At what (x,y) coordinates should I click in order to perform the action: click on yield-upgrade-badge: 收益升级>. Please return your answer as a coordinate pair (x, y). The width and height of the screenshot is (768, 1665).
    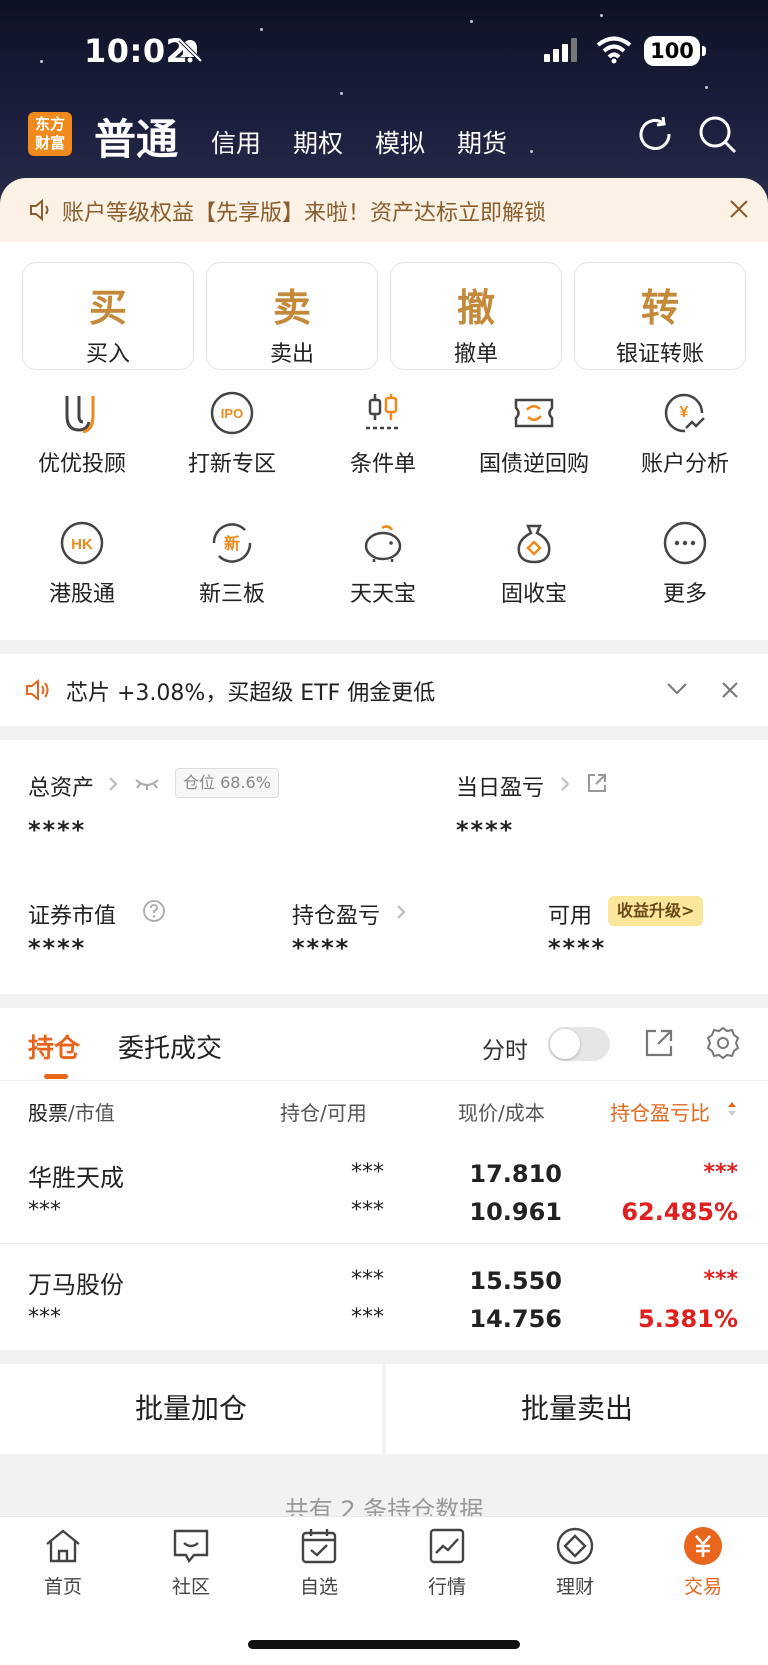
    Looking at the image, I should click on (656, 911).